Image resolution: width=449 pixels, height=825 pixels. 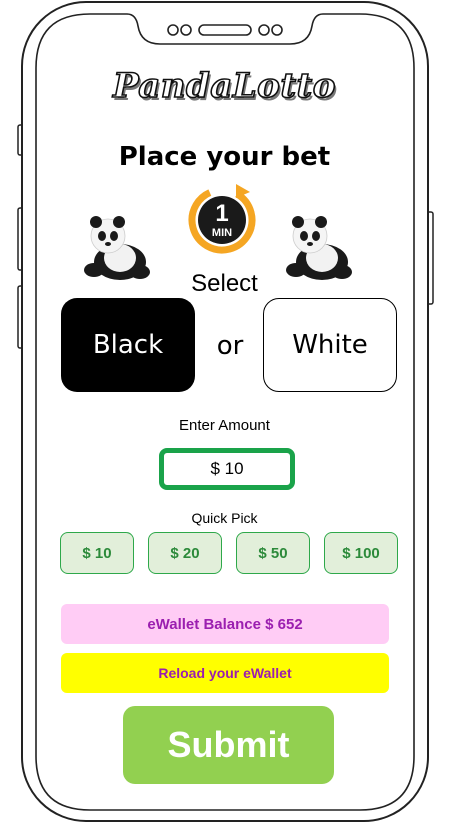 What do you see at coordinates (224, 425) in the screenshot?
I see `amount-label: Enter Amount` at bounding box center [224, 425].